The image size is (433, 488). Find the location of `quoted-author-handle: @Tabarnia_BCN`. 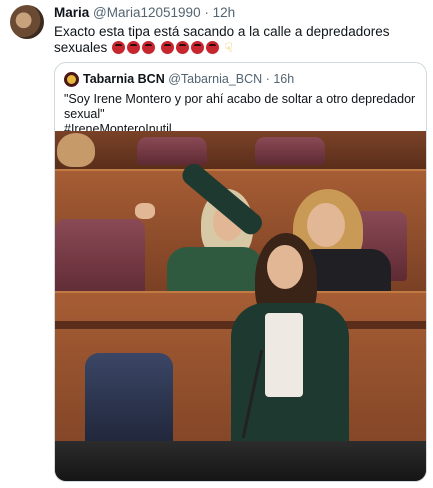

quoted-author-handle: @Tabarnia_BCN is located at coordinates (215, 79).